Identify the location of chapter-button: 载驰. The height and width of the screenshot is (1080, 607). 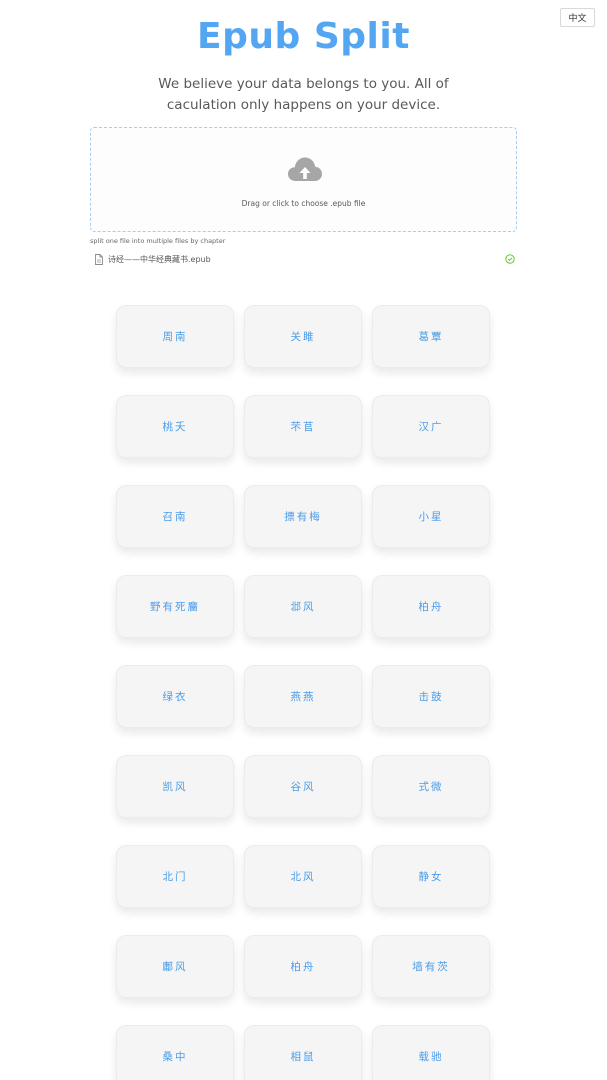
(431, 1052).